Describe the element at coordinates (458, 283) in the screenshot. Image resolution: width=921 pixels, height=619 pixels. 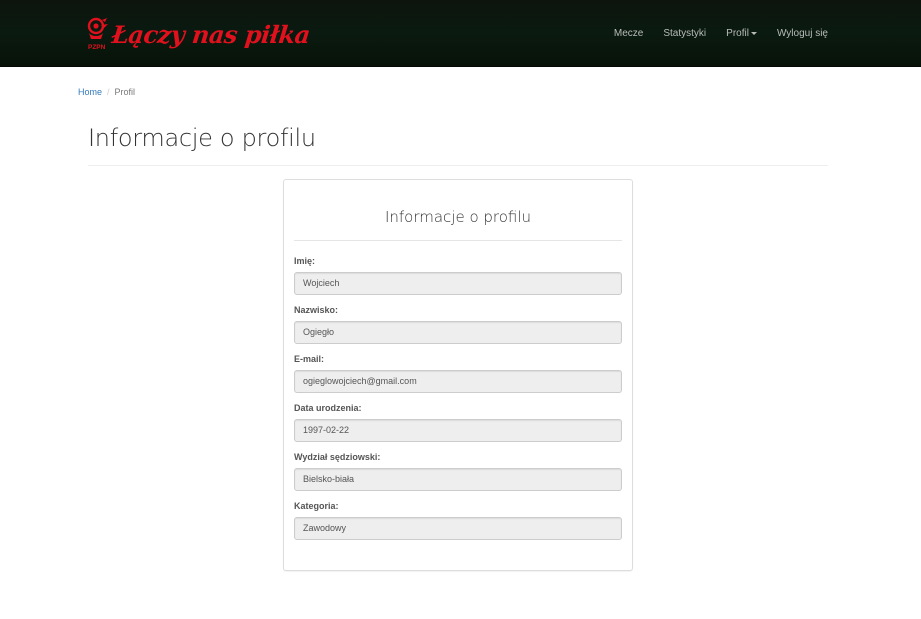
I see `input-imie: Wojciech` at that location.